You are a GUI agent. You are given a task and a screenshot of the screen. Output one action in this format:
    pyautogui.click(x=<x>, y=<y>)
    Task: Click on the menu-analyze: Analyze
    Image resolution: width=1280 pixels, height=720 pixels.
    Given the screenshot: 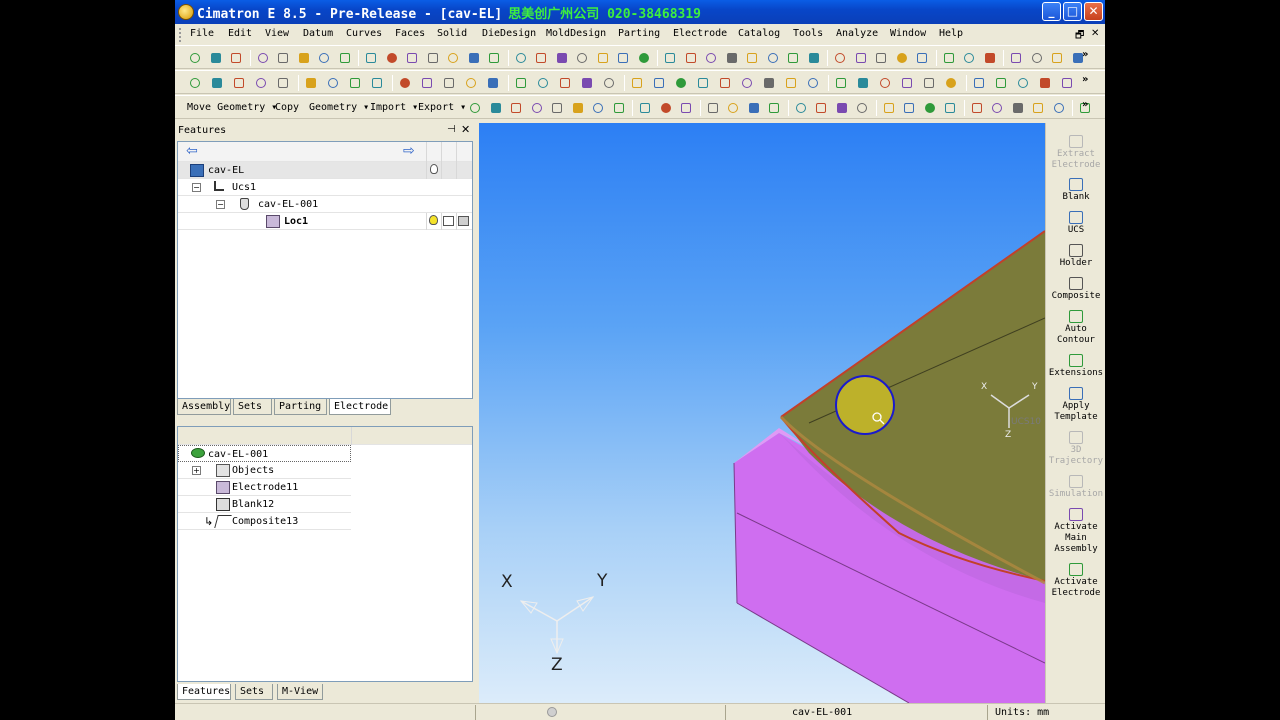 What is the action you would take?
    pyautogui.click(x=857, y=33)
    